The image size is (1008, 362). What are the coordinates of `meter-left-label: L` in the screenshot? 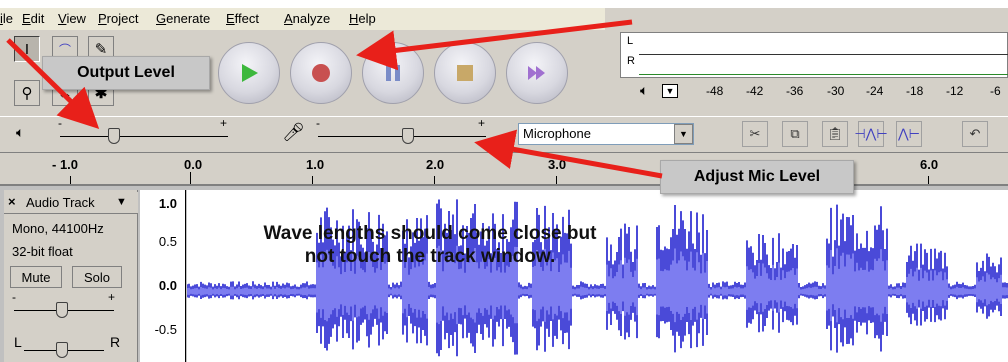 It's located at (630, 41).